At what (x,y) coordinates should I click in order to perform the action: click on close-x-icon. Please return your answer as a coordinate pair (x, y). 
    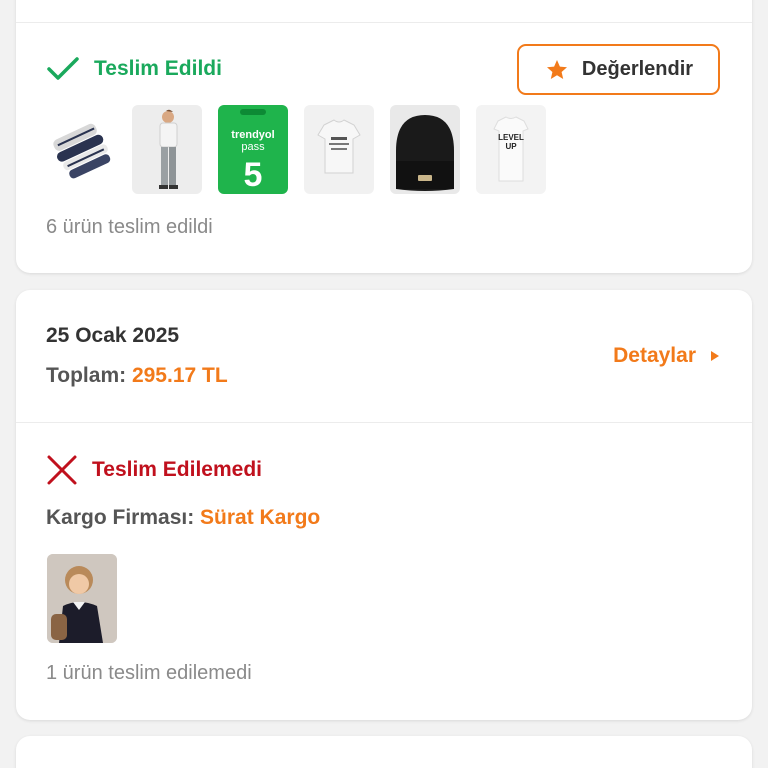
    Looking at the image, I should click on (62, 470).